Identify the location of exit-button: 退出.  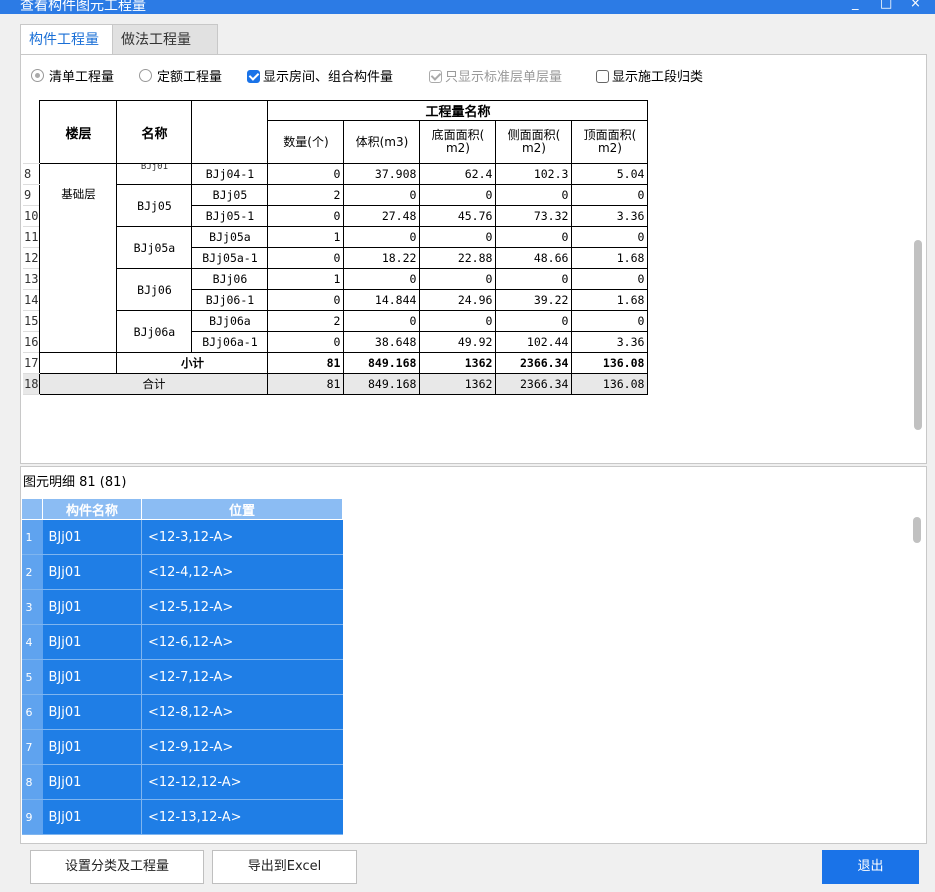
(870, 867).